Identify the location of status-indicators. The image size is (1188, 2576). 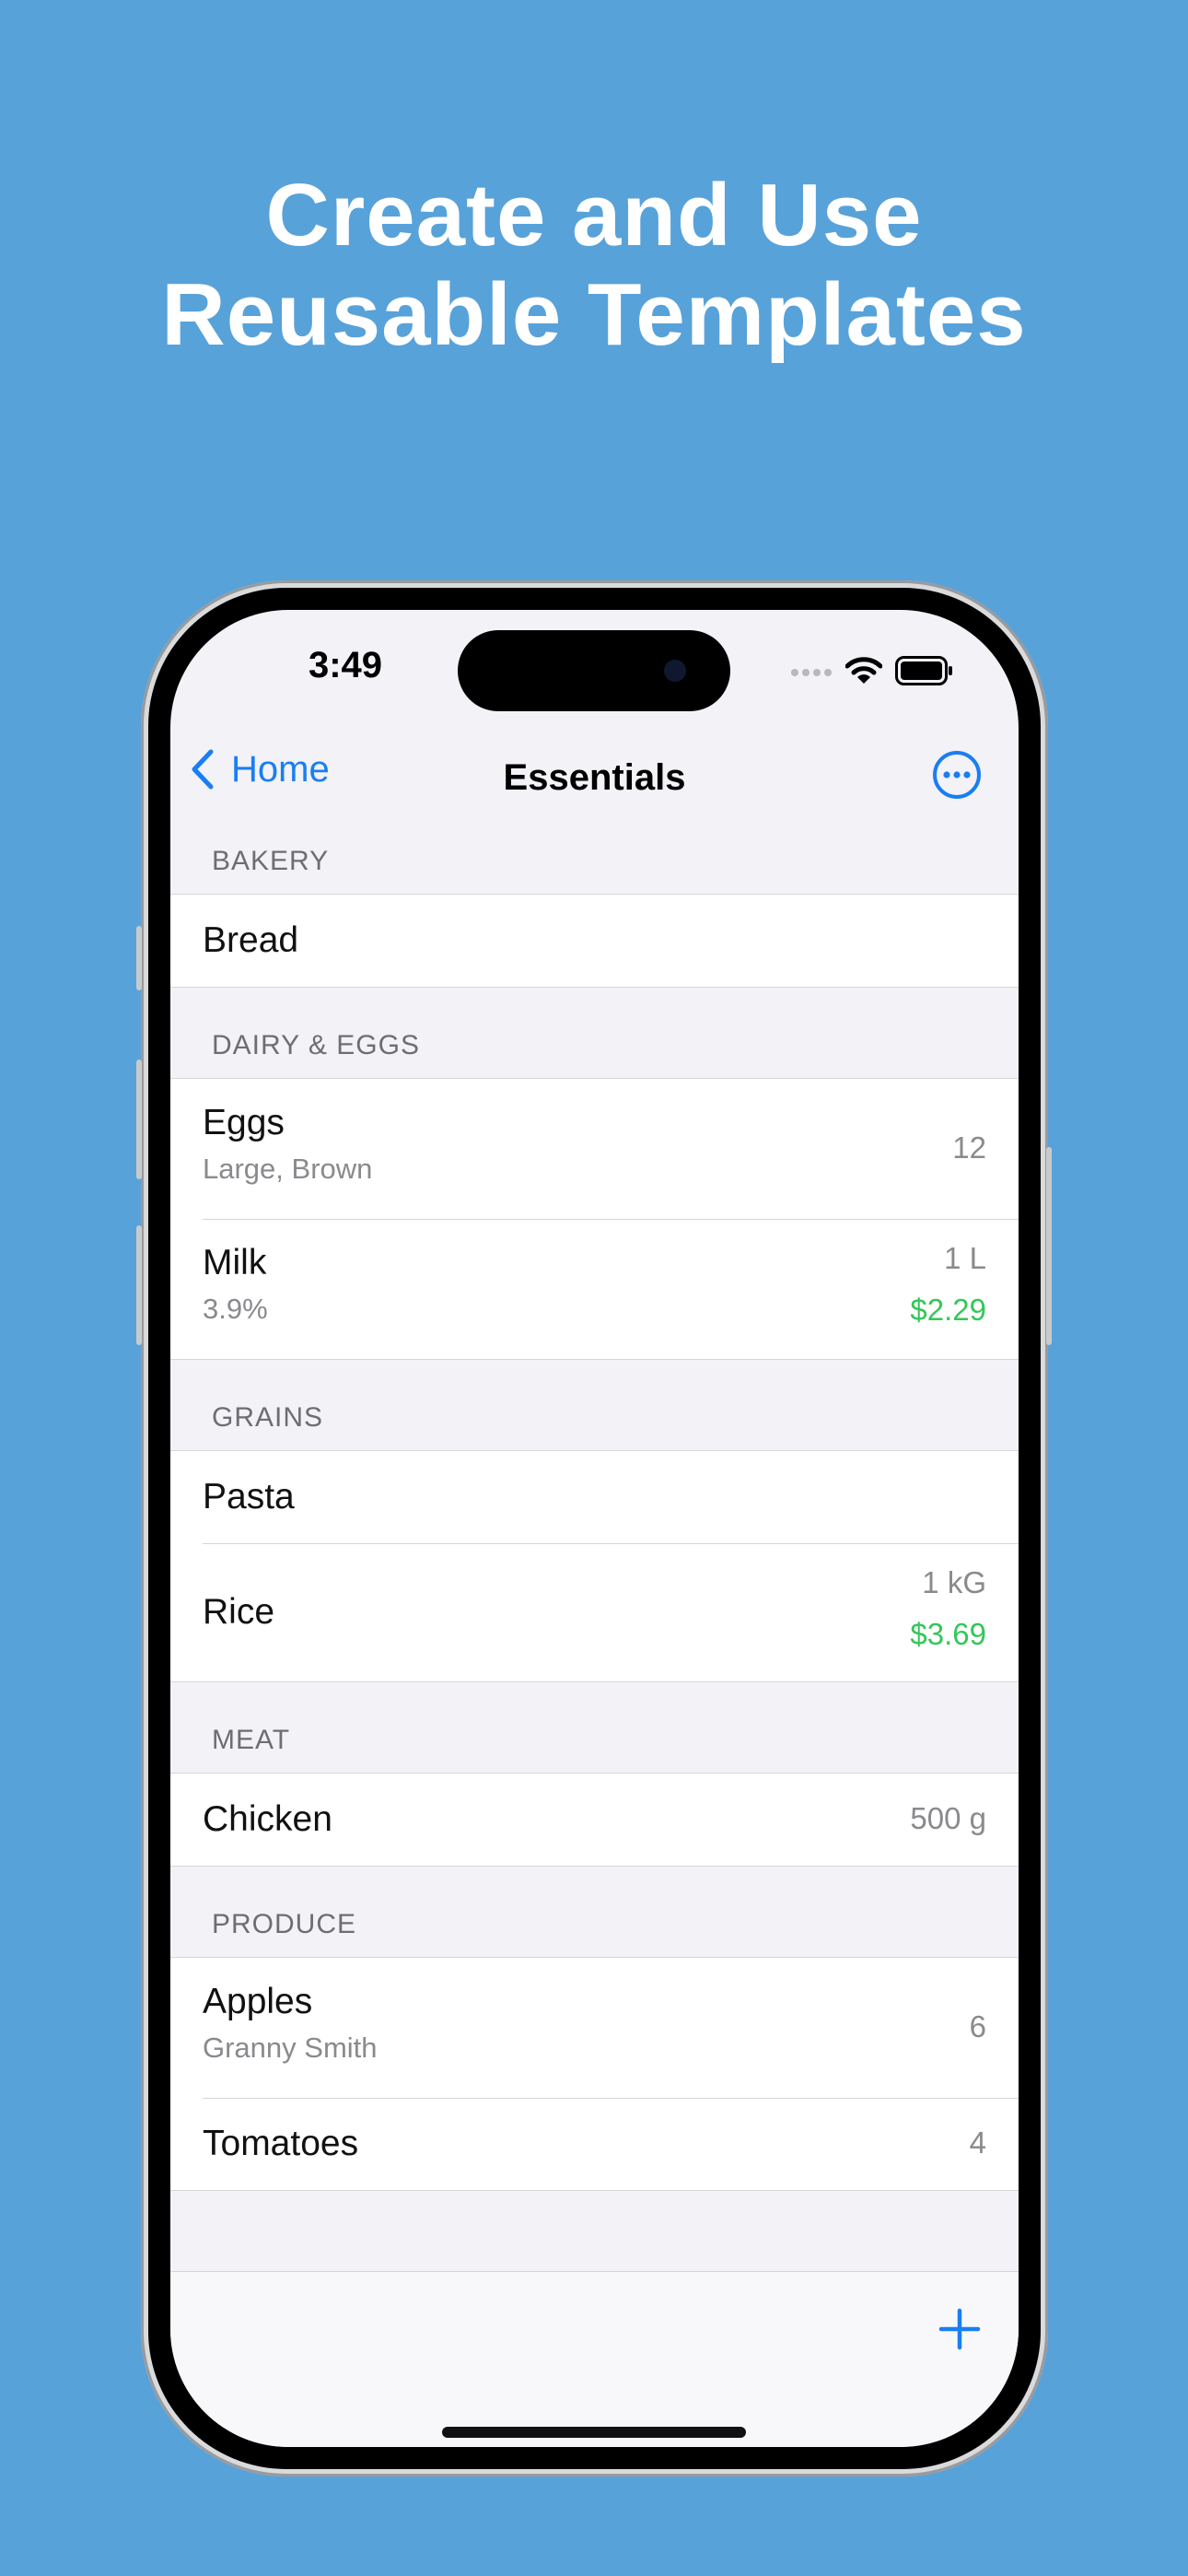
(872, 670).